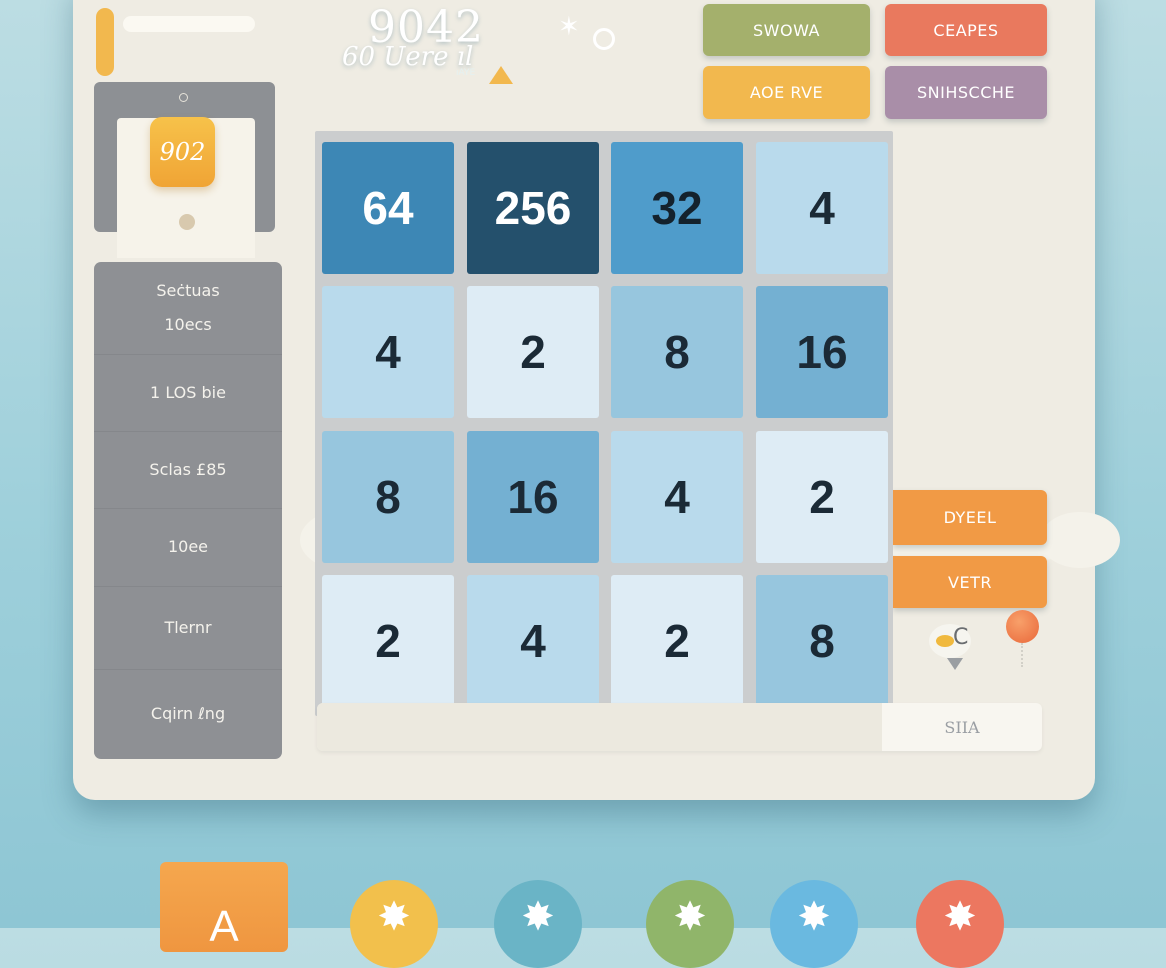 The width and height of the screenshot is (1166, 968). I want to click on menu-item-label: Cqirn ℓng, so click(188, 713).